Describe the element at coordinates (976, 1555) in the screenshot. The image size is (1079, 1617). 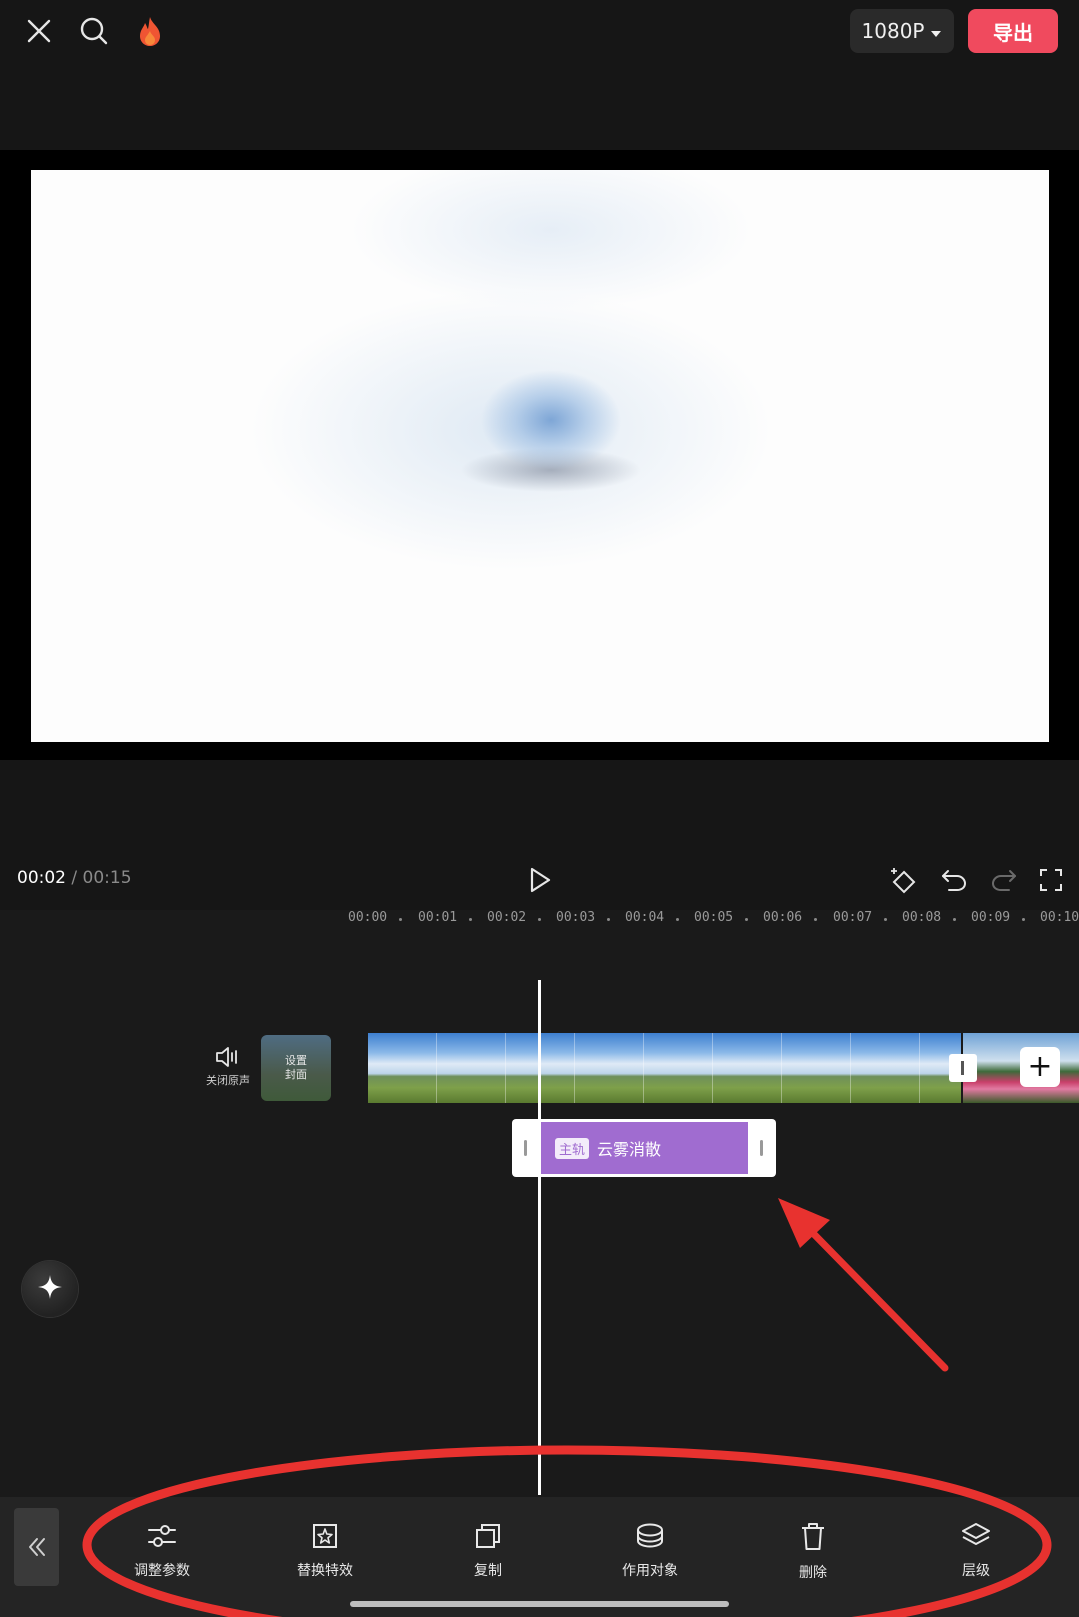
I see `tool-layers: 层级` at that location.